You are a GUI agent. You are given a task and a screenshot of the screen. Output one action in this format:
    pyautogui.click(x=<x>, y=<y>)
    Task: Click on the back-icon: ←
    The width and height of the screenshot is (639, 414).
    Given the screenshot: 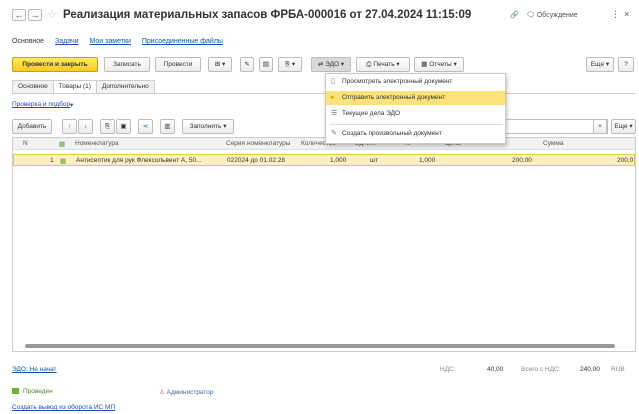 What is the action you would take?
    pyautogui.click(x=19, y=15)
    